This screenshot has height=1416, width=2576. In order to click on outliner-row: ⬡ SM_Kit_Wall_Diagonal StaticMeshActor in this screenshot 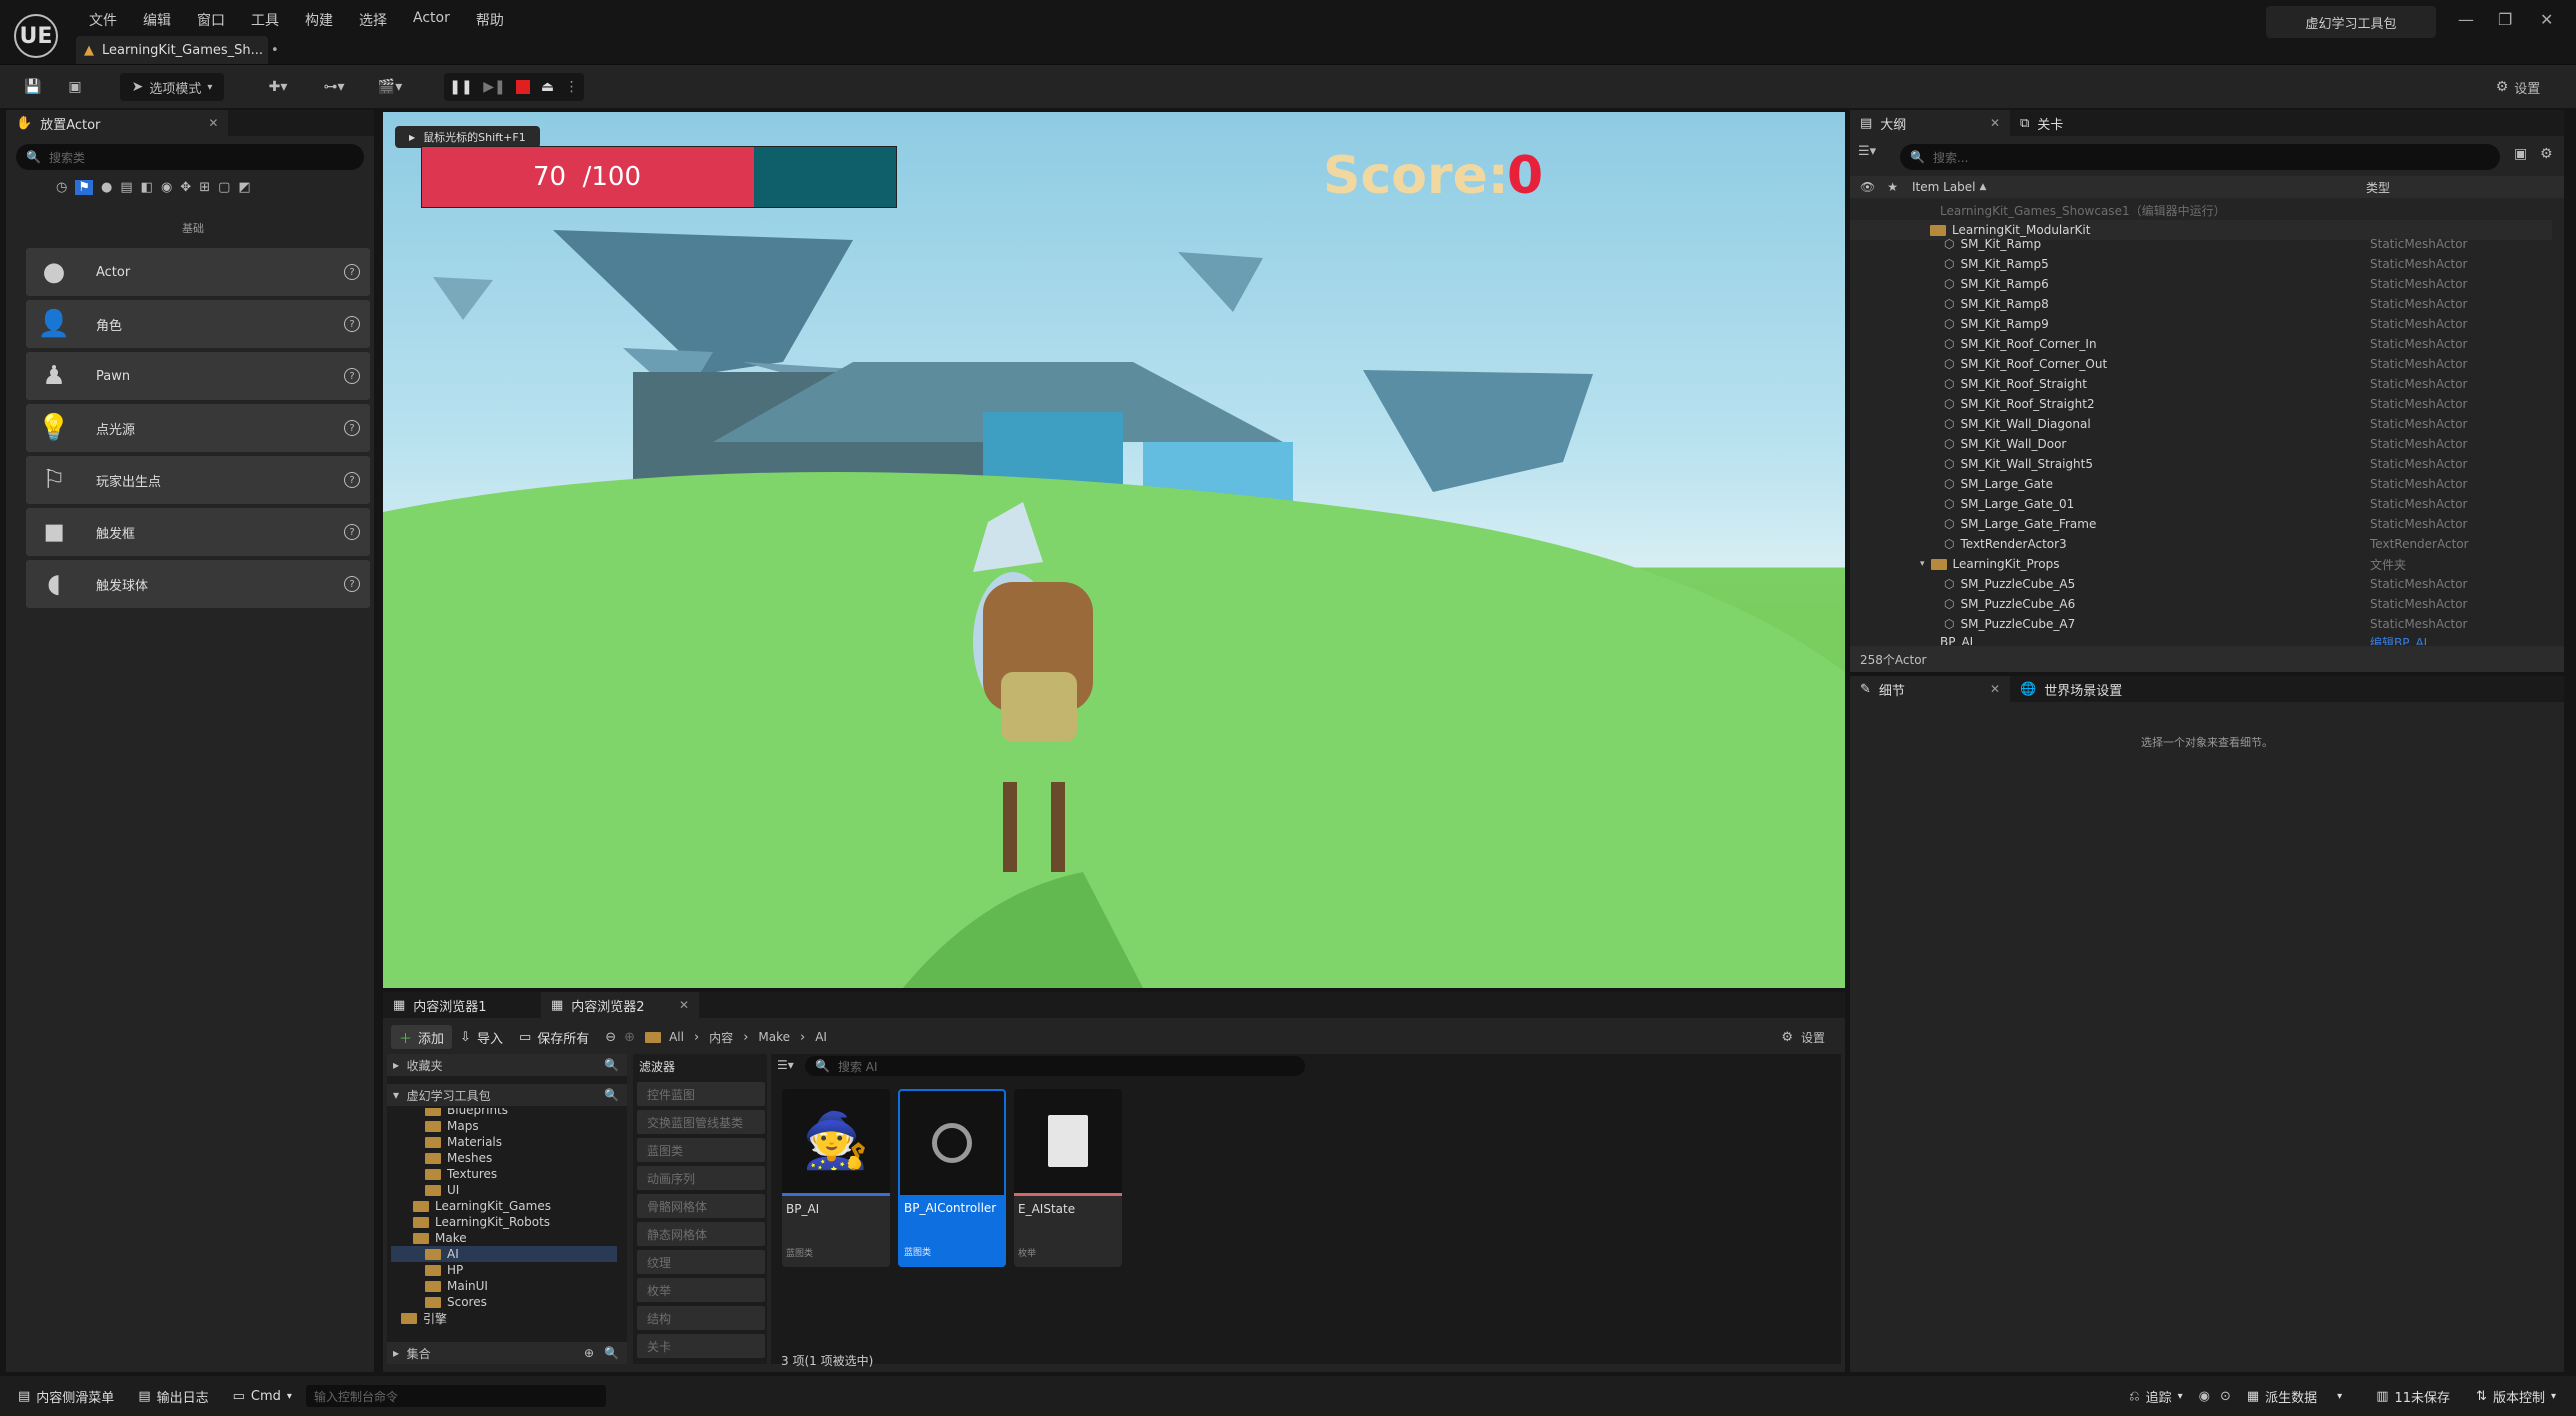, I will do `click(2201, 424)`.